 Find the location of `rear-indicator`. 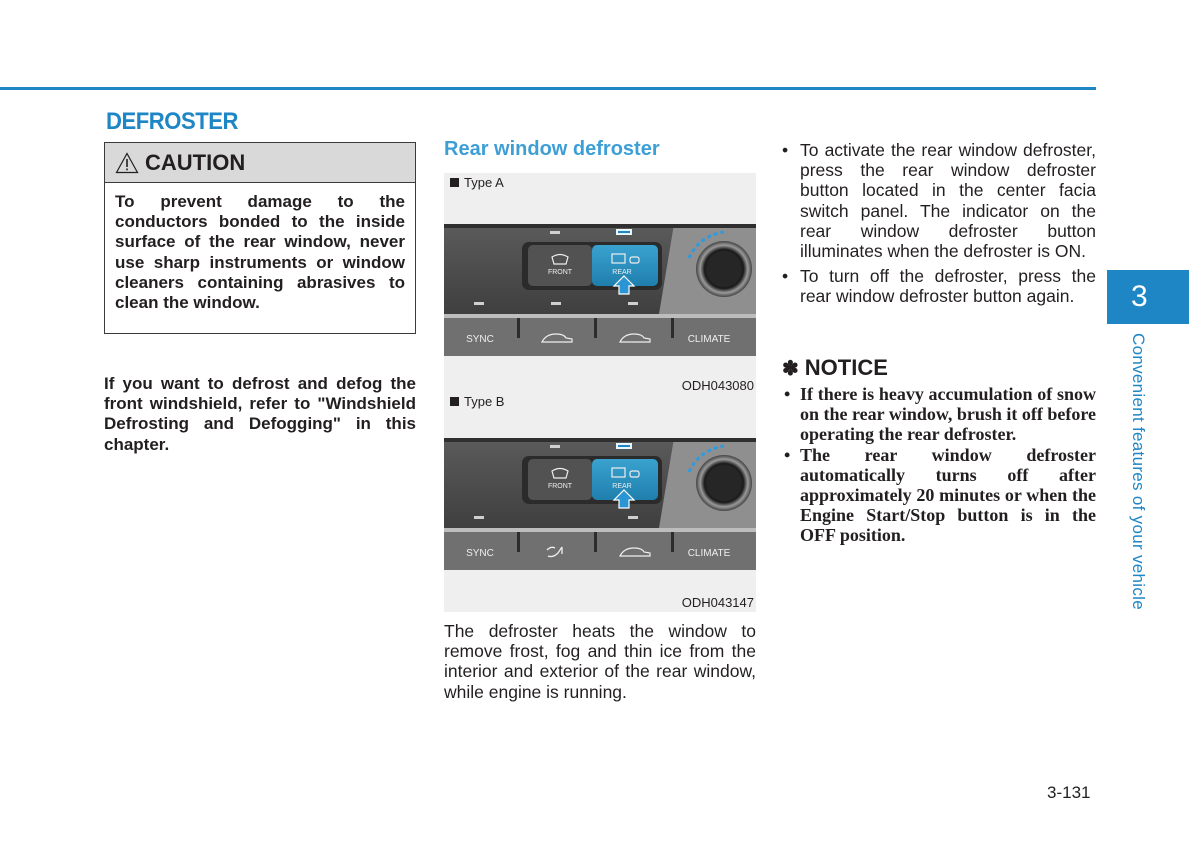

rear-indicator is located at coordinates (624, 232).